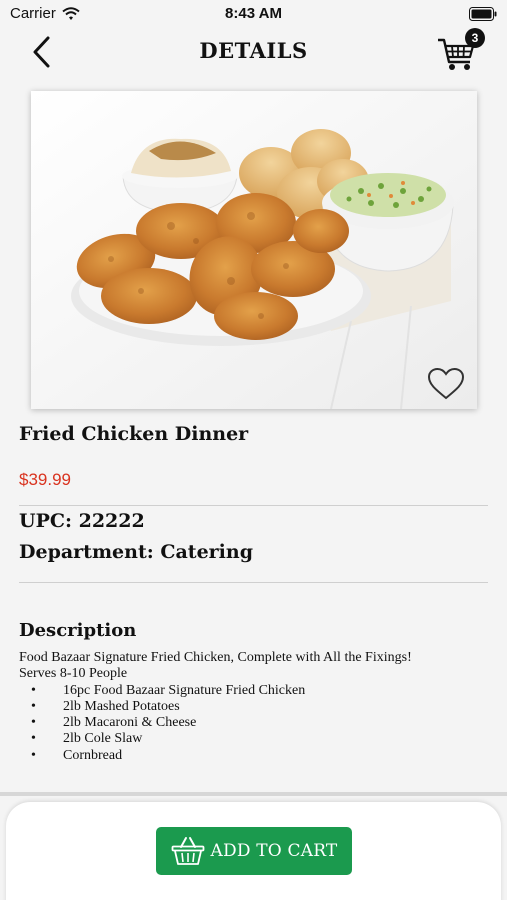 The width and height of the screenshot is (507, 900). I want to click on basket-icon, so click(187, 851).